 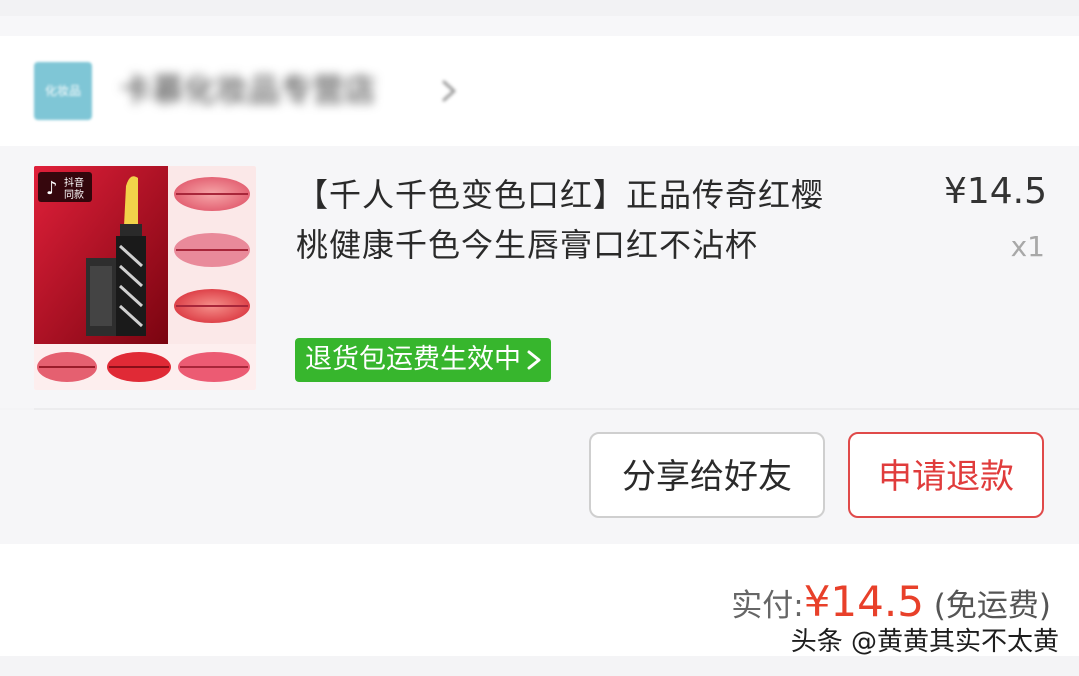 I want to click on share-button: 分享给好友, so click(x=707, y=475).